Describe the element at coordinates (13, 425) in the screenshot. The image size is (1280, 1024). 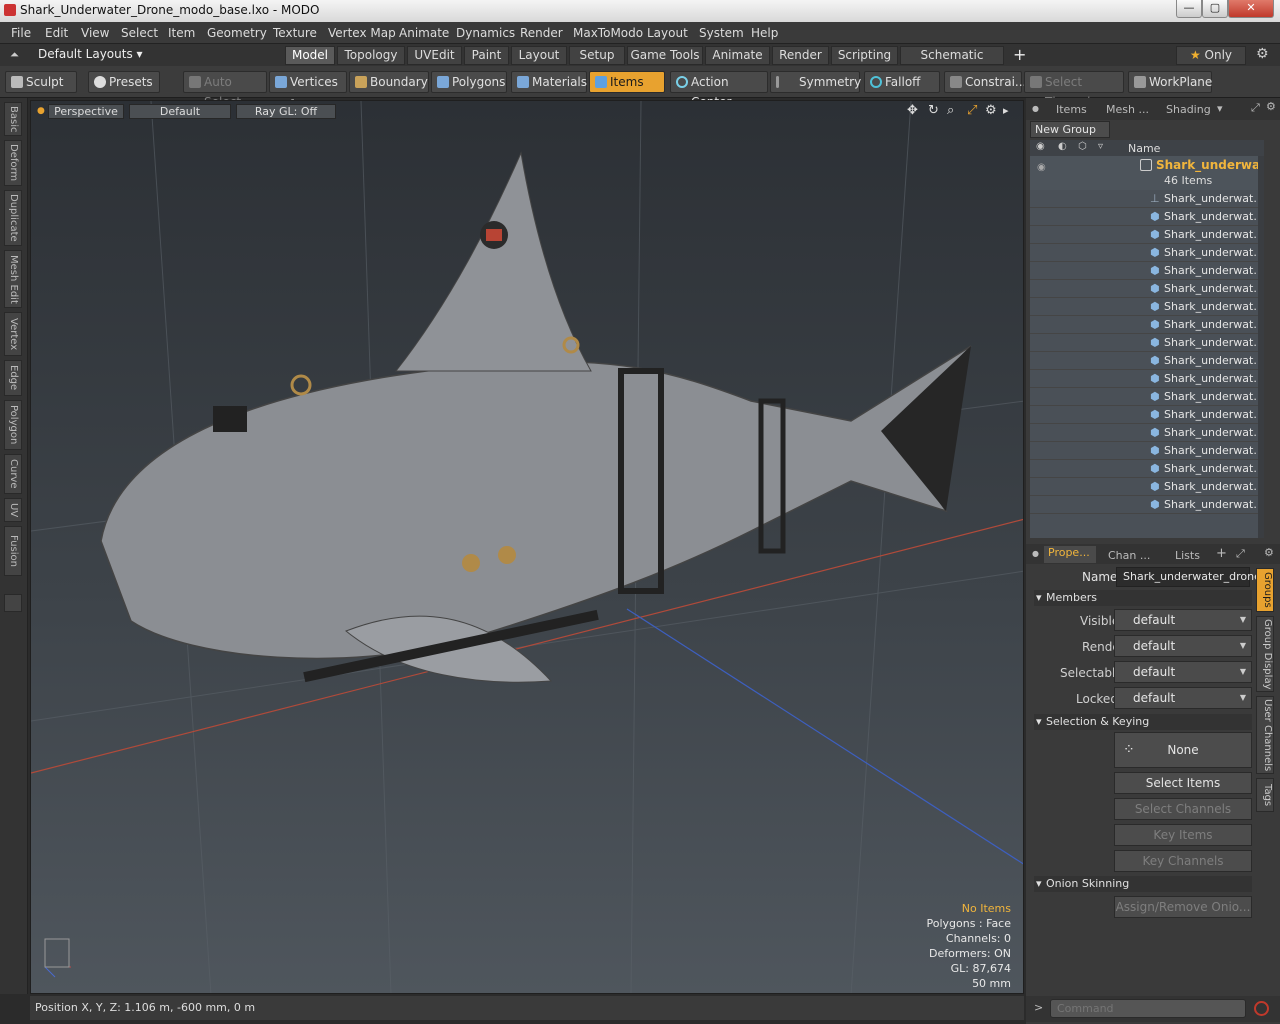
I see `tool-tab-polygon: Polygon` at that location.